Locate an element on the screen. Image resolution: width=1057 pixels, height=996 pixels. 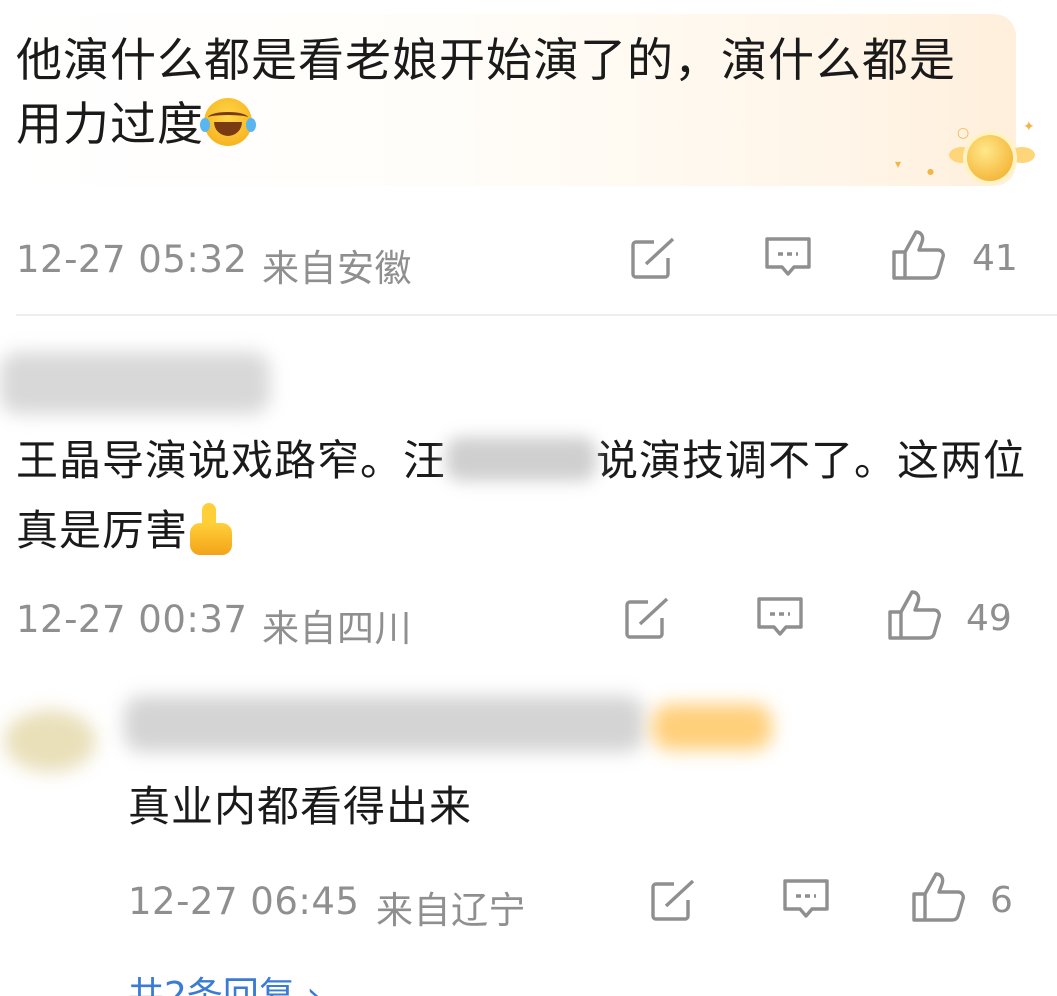
view-replies-link: 共2条回复 › is located at coordinates (224, 981).